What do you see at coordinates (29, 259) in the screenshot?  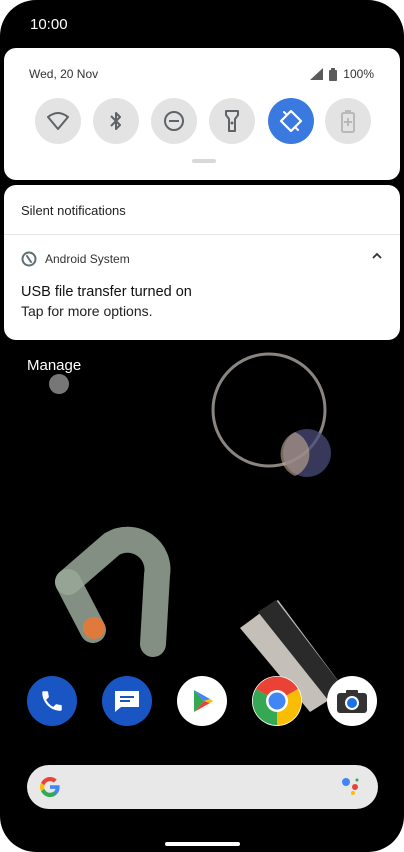 I see `android-system-icon` at bounding box center [29, 259].